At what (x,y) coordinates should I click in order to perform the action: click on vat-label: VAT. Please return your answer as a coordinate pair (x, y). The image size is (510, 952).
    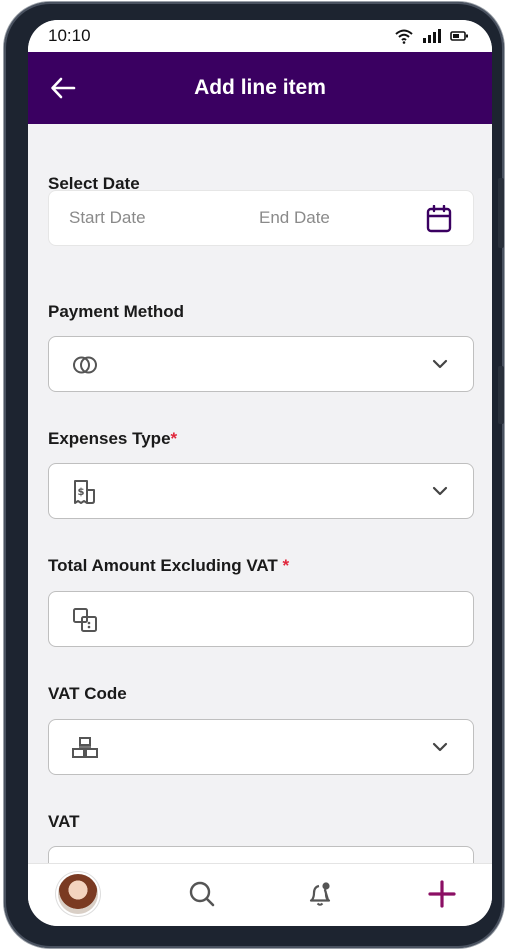
    Looking at the image, I should click on (64, 821).